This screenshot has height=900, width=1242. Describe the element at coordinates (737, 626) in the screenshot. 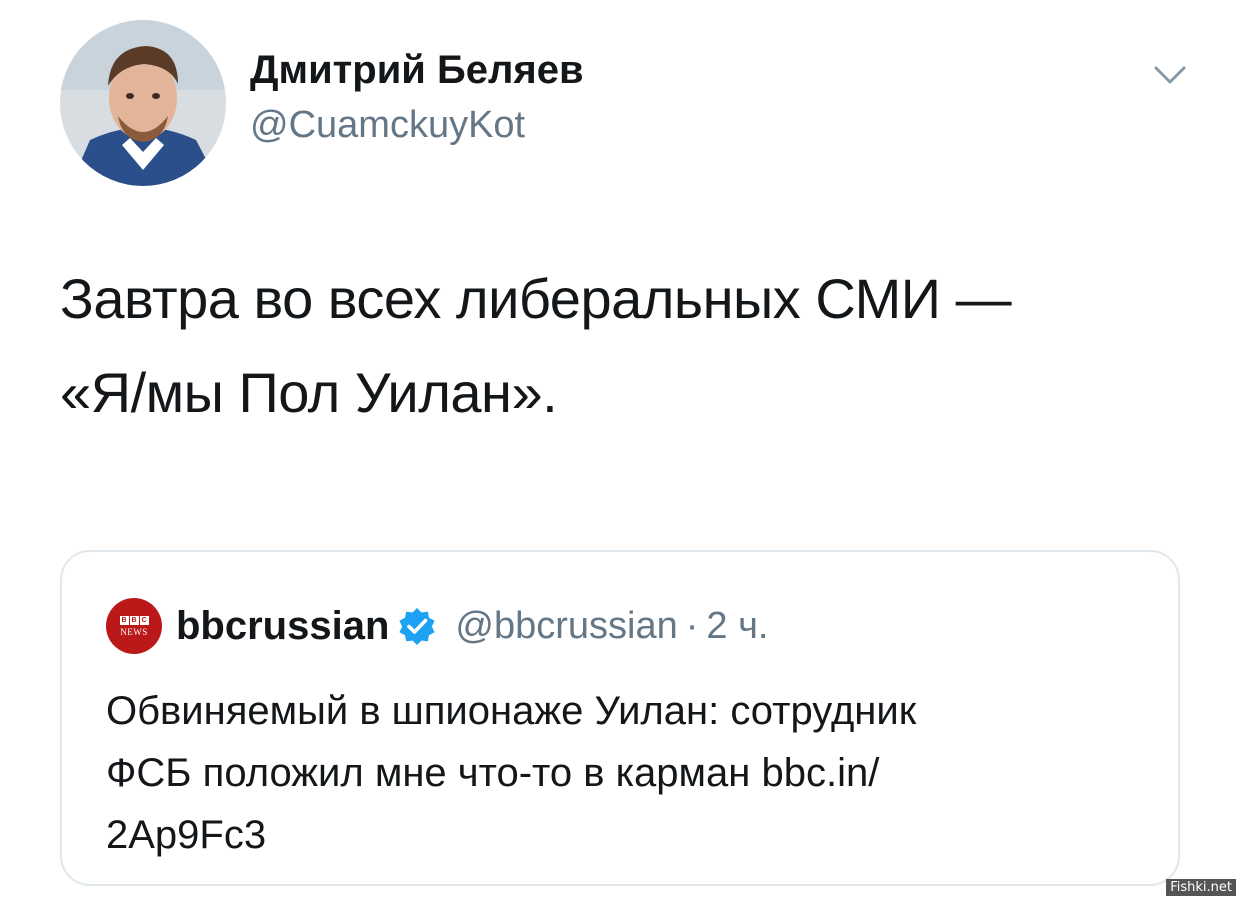

I see `quoted-timestamp: 2 ч.` at that location.